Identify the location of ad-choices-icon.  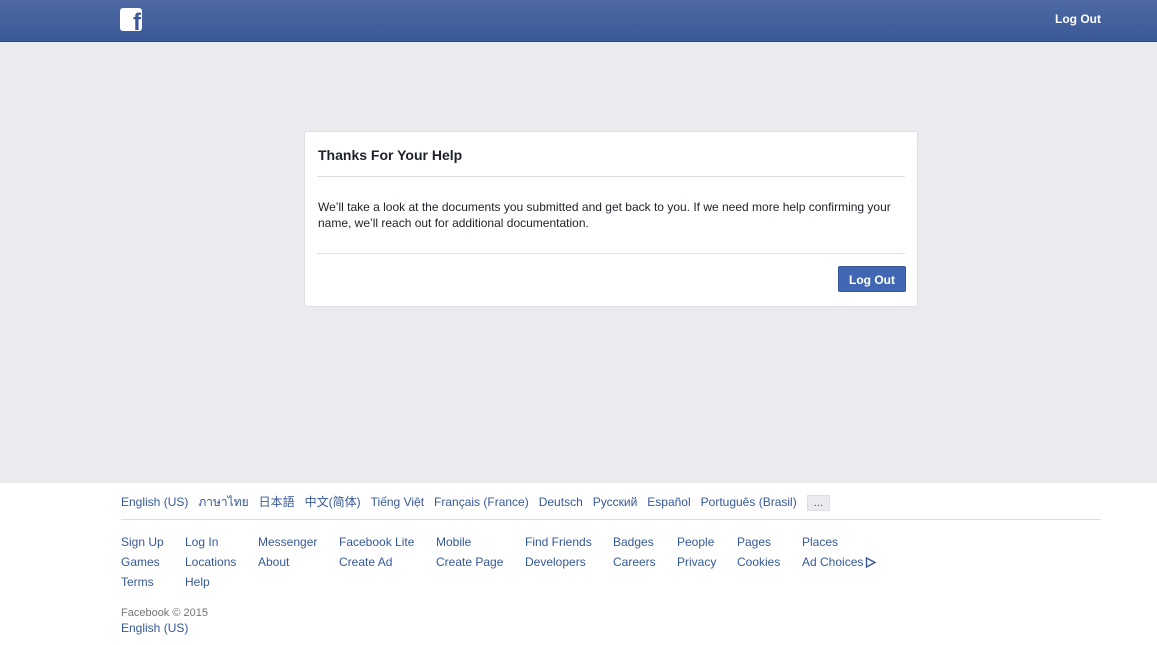
(871, 562).